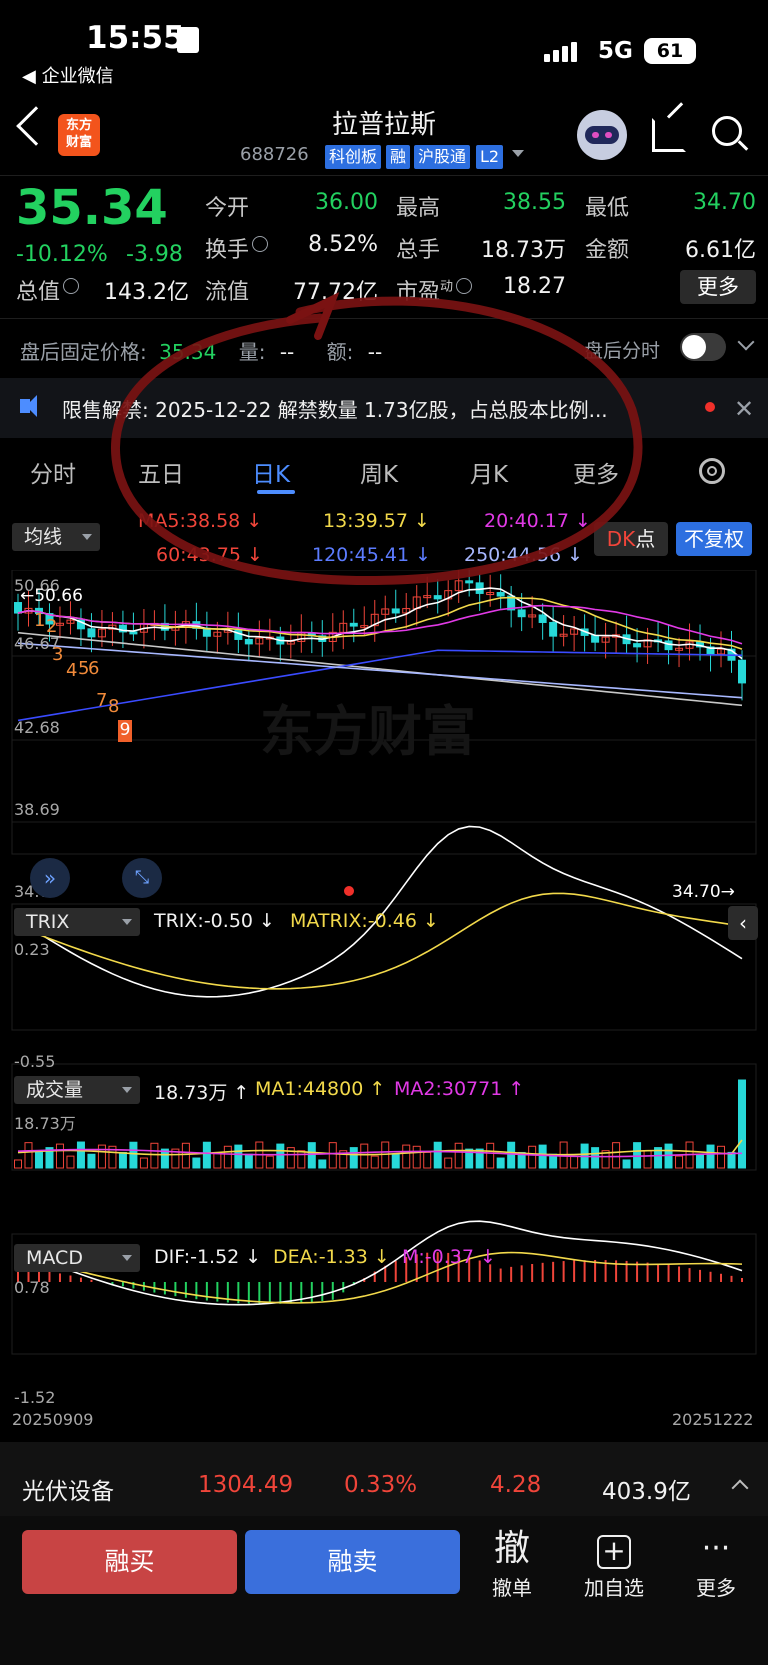 The width and height of the screenshot is (768, 1665). I want to click on change-amount: -3.98, so click(154, 254).